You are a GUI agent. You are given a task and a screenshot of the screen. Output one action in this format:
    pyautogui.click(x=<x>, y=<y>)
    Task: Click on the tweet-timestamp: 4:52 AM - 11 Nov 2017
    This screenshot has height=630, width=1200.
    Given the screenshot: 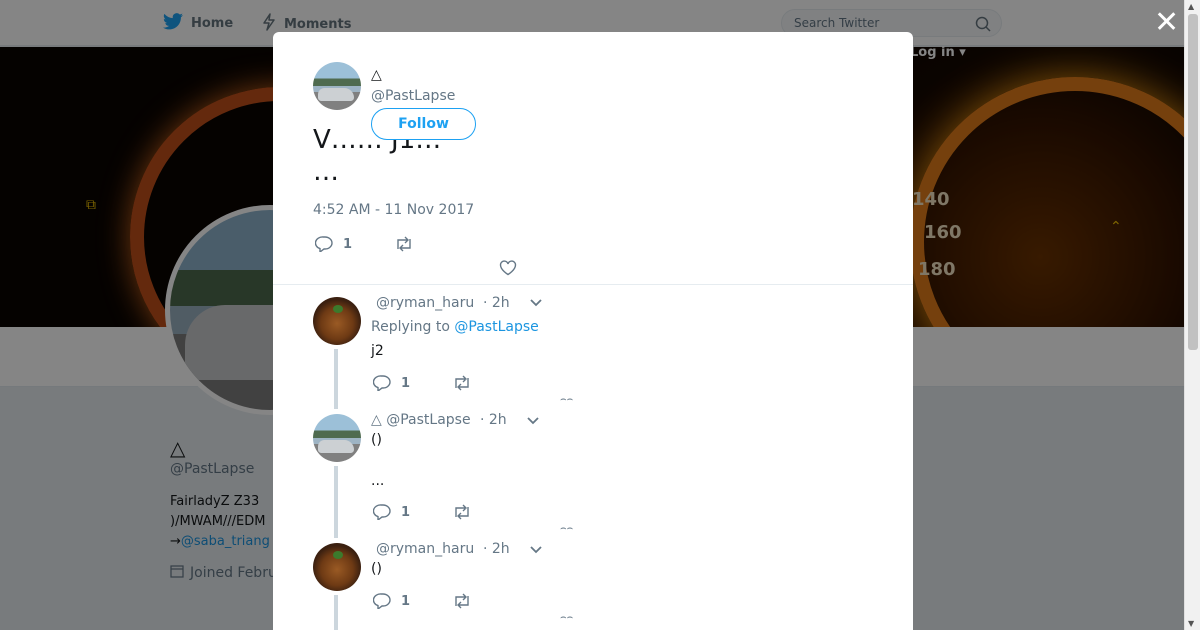 What is the action you would take?
    pyautogui.click(x=393, y=210)
    